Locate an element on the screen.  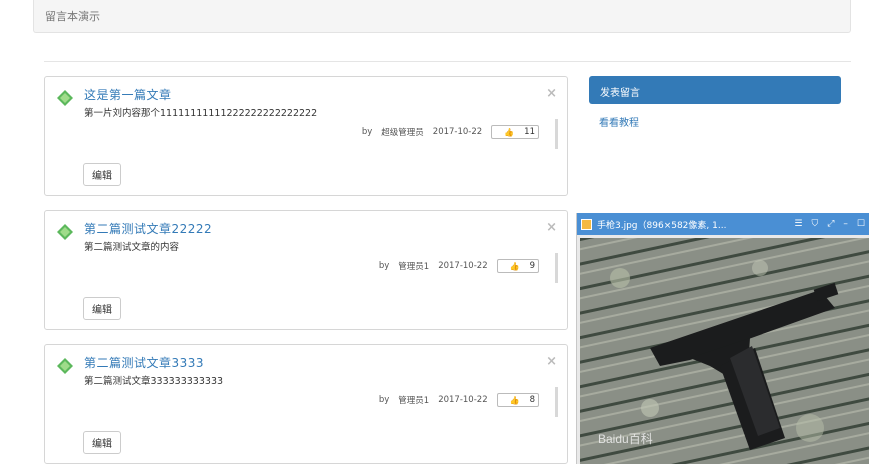
post-title: 第二篇测试文章22222 is located at coordinates (148, 228).